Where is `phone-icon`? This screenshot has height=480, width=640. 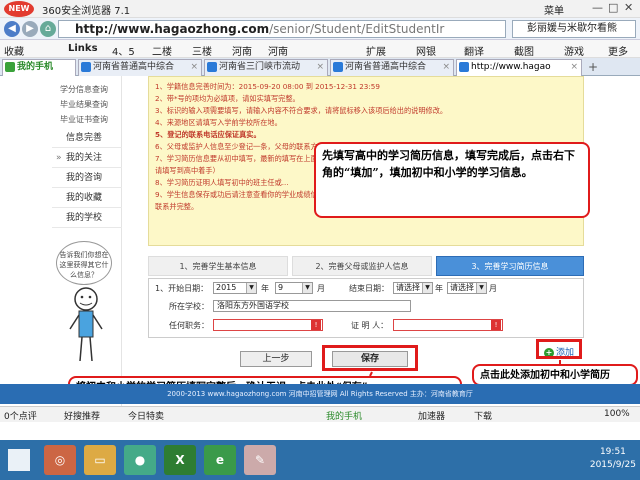 phone-icon is located at coordinates (10, 67).